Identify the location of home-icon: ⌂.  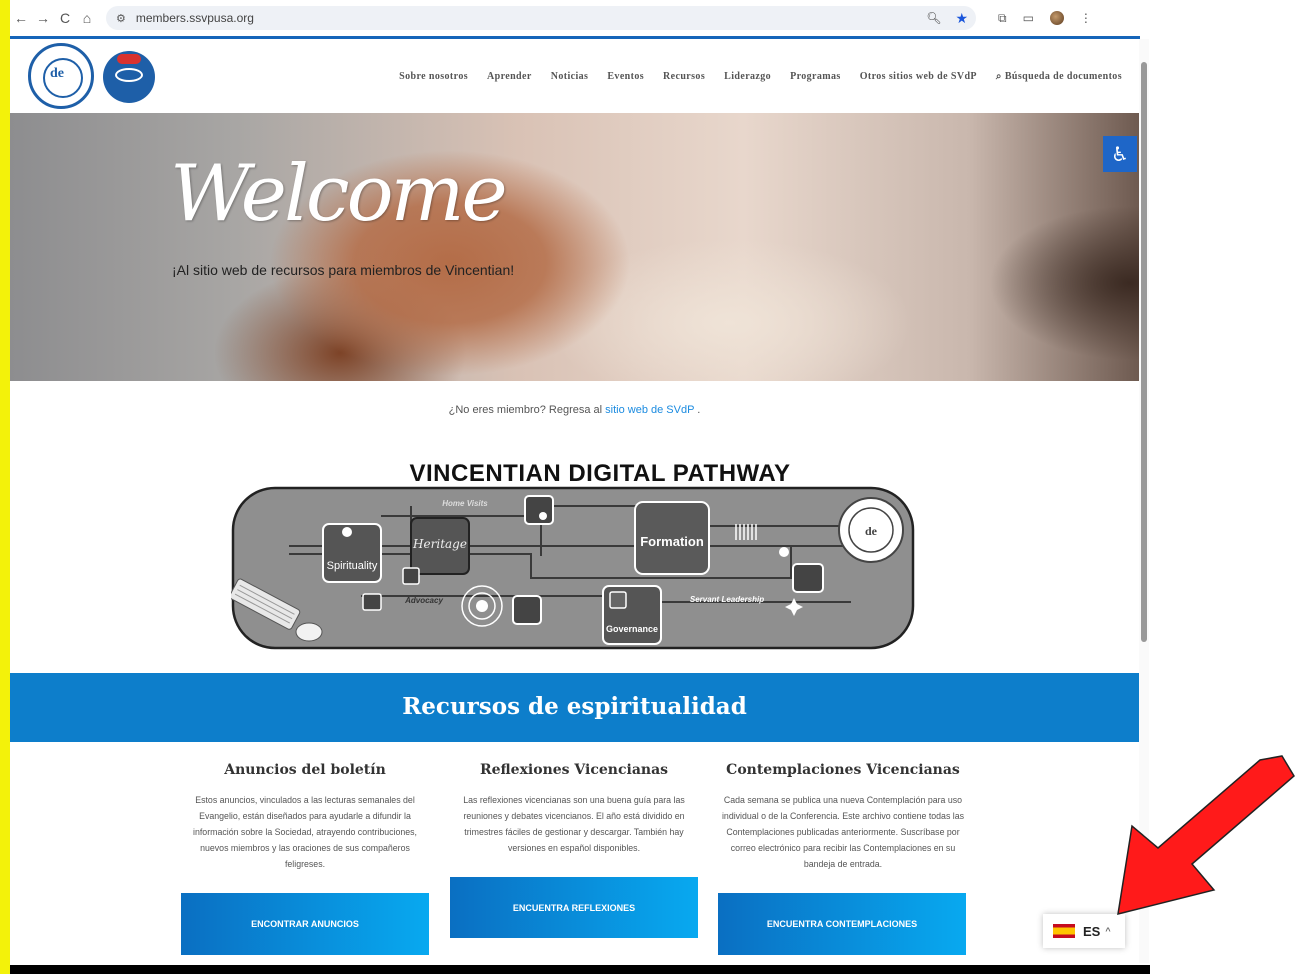
(87, 18).